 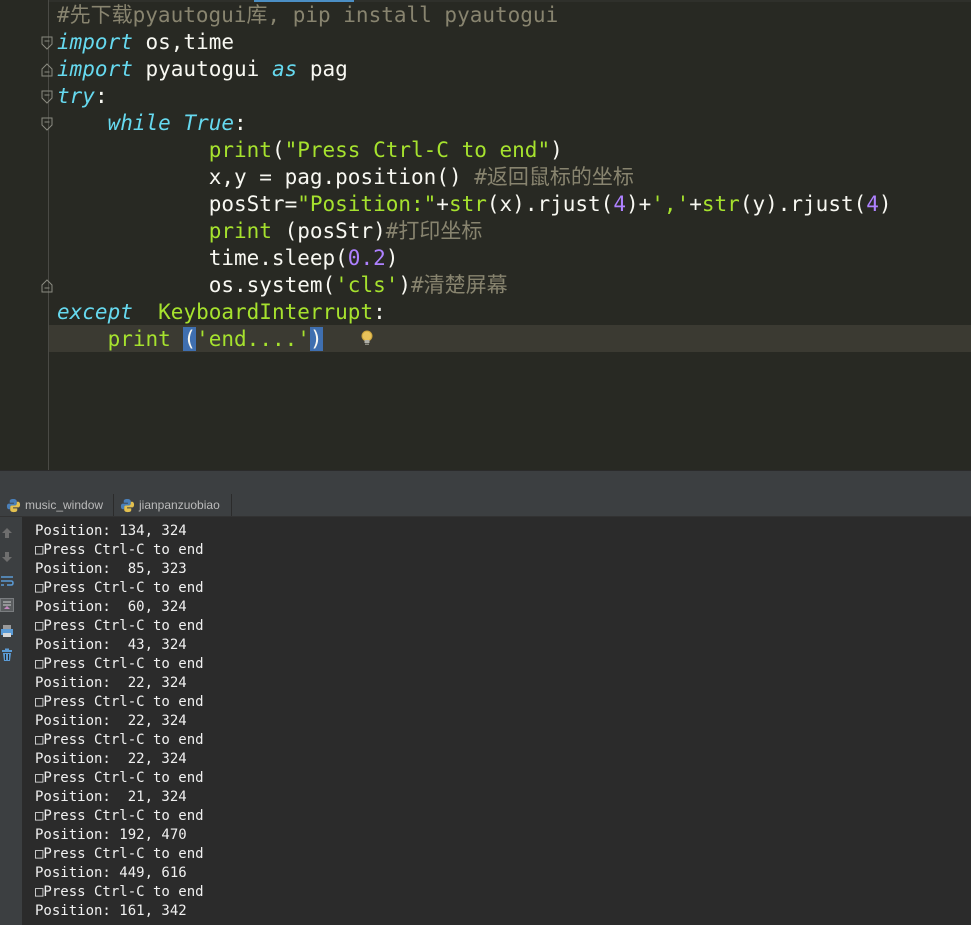 I want to click on code-line: print("Press Ctrl-C to end"), so click(x=474, y=150).